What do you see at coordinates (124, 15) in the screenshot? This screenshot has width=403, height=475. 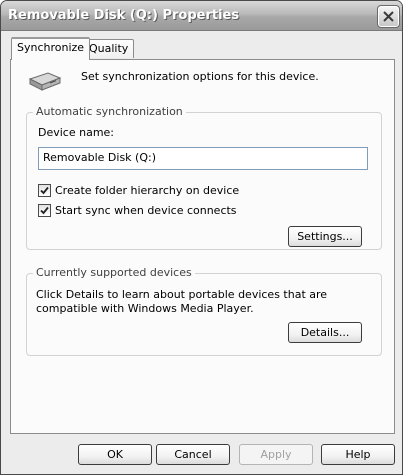 I see `window-title: Removable Disk (Q:) Properties` at bounding box center [124, 15].